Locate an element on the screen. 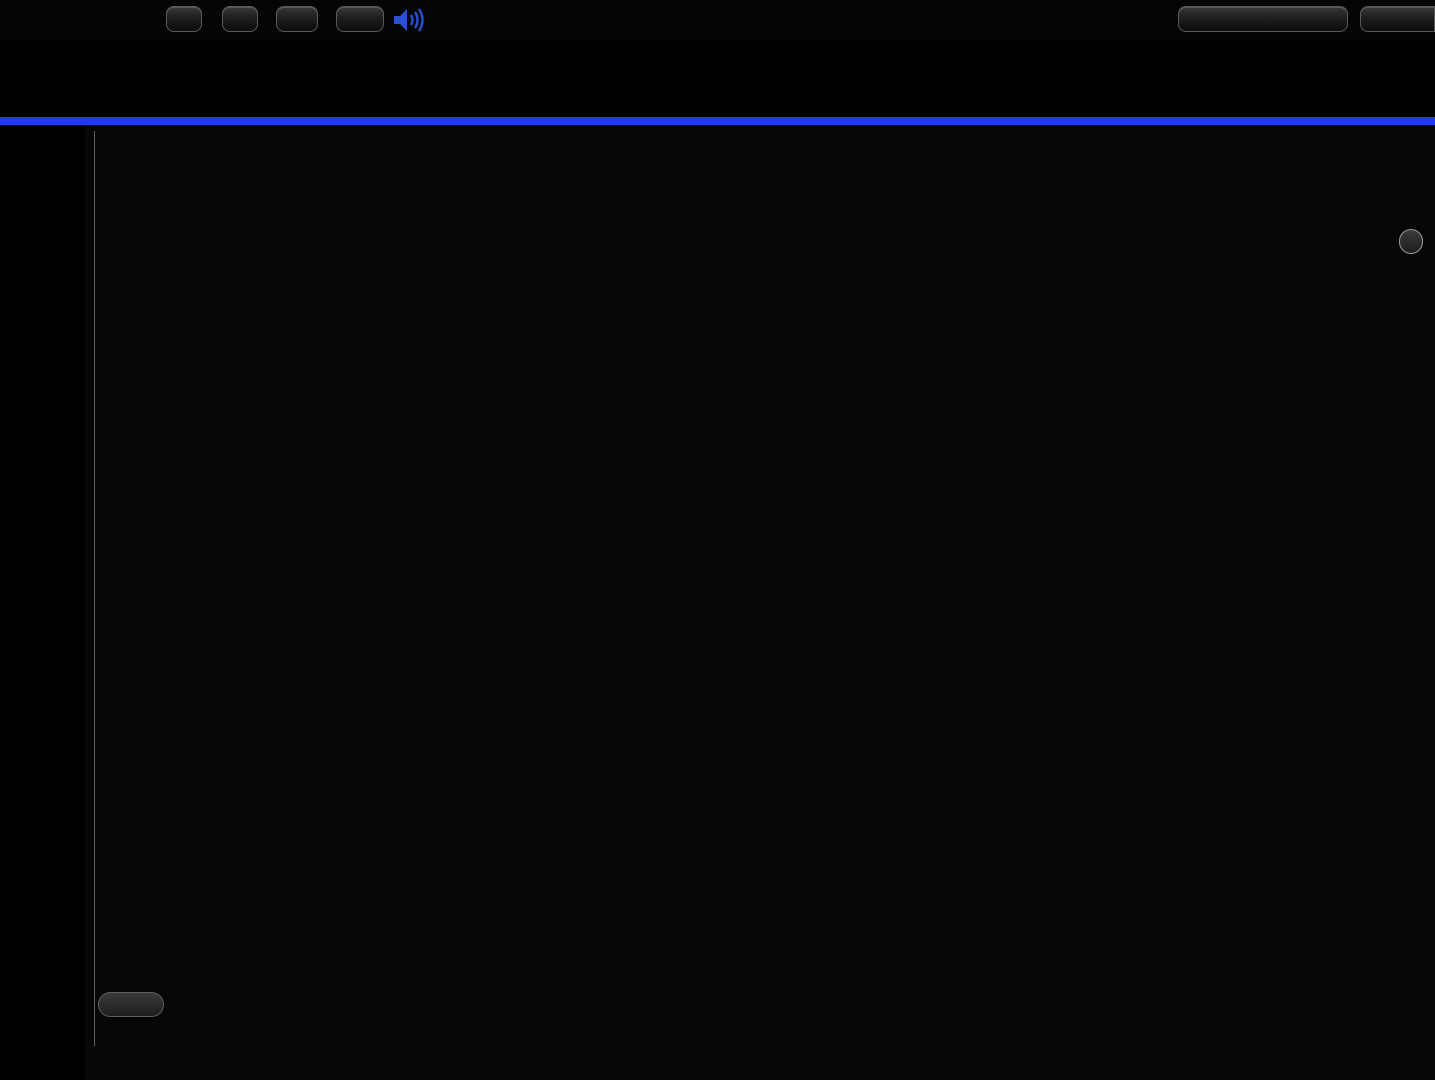 The height and width of the screenshot is (1080, 1435). main-tab-bar is located at coordinates (717, 78).